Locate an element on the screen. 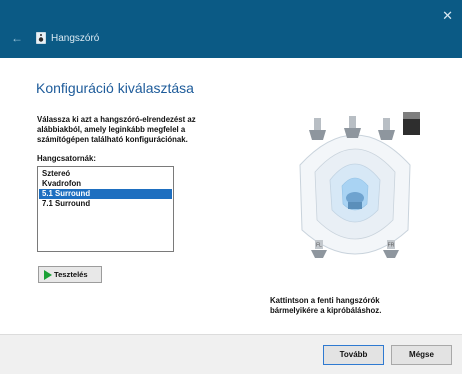 Image resolution: width=462 pixels, height=374 pixels. close-icon: ✕ is located at coordinates (447, 15).